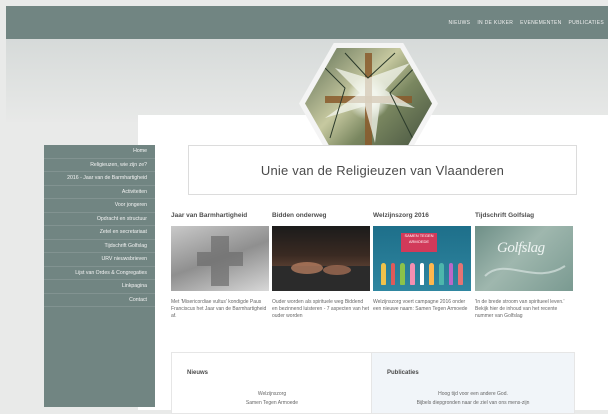 The width and height of the screenshot is (608, 414). Describe the element at coordinates (271, 383) in the screenshot. I see `news-panel: Nieuws Welzijnszorg Samen Tegen Armoede` at that location.